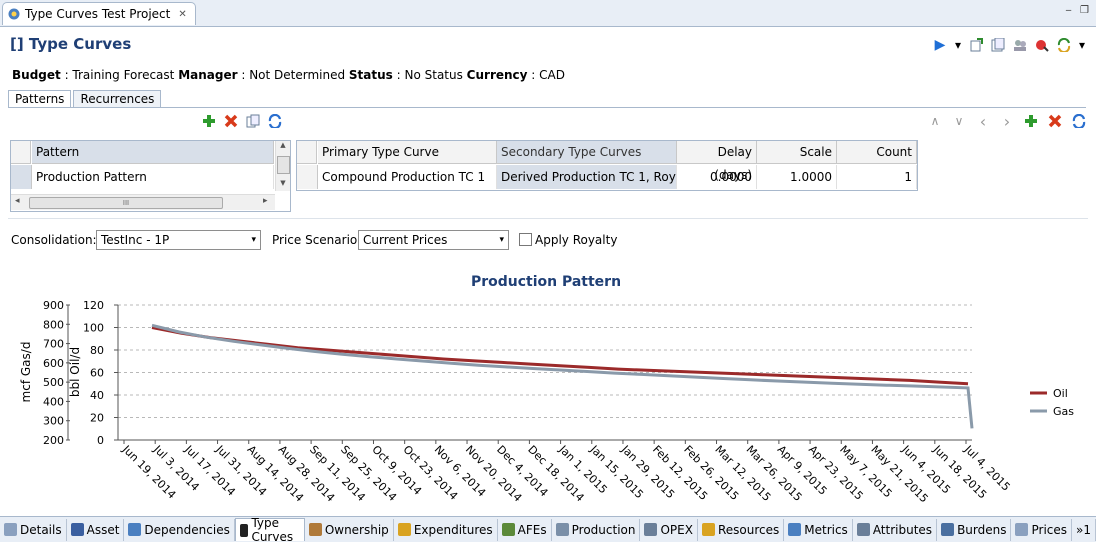 This screenshot has width=1096, height=544. Describe the element at coordinates (103, 529) in the screenshot. I see `tab-label: Asset` at that location.